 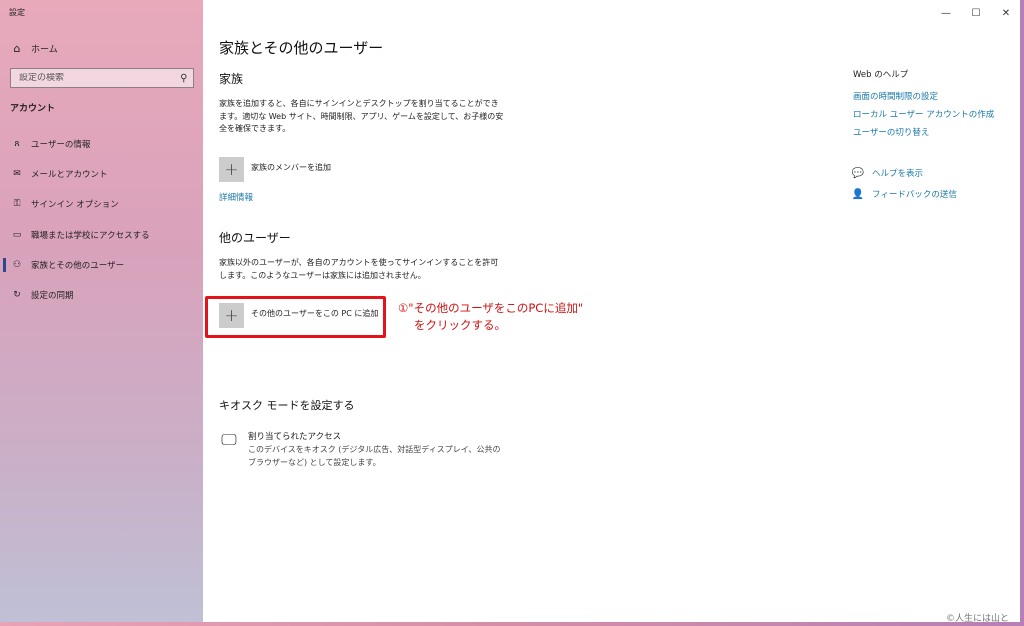 I want to click on add-family-label: 家族のメンバーを追加, so click(x=291, y=167).